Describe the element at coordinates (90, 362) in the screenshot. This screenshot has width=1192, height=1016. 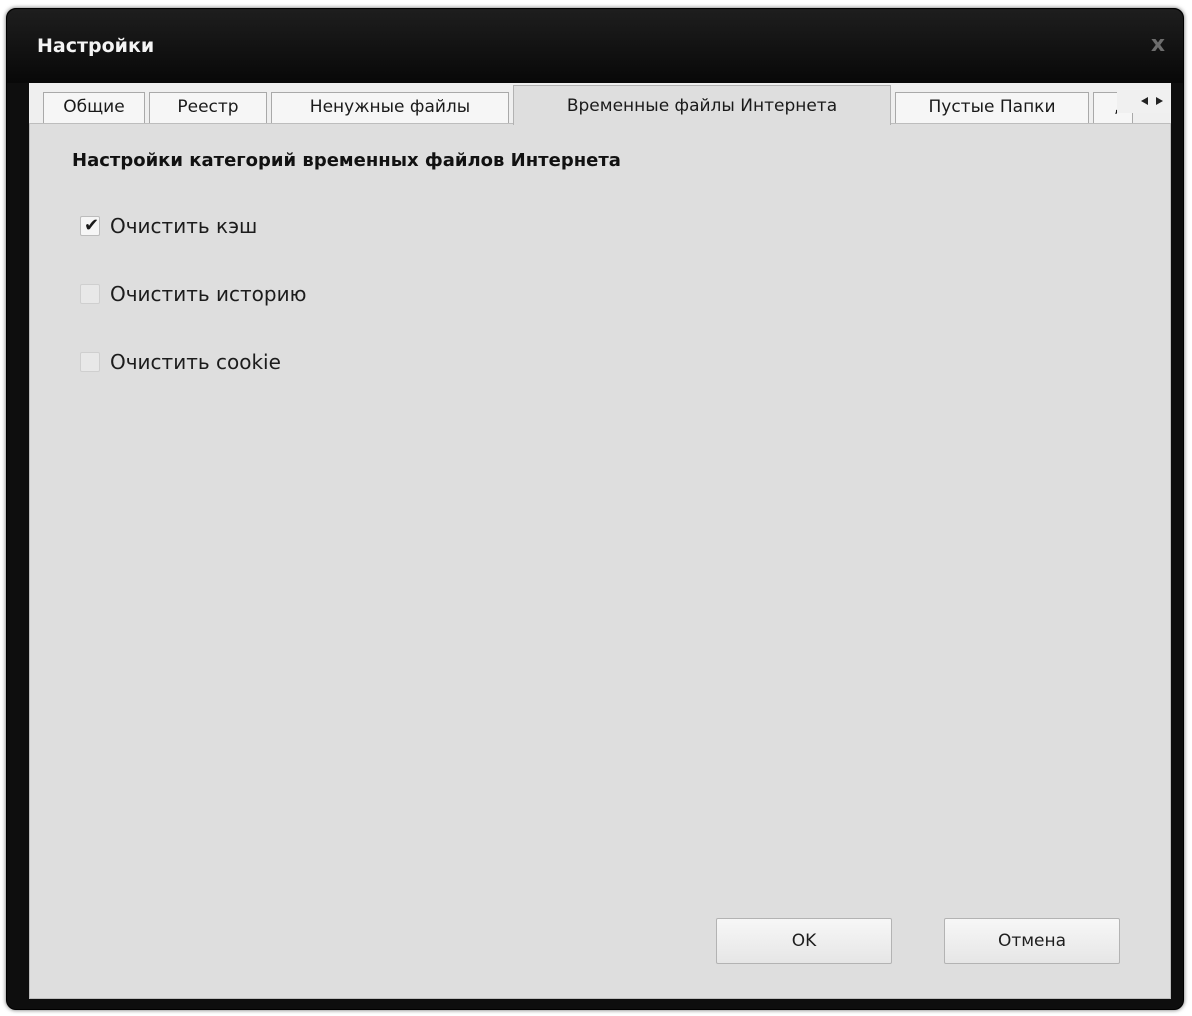
I see `clear-cookie-checkbox` at that location.